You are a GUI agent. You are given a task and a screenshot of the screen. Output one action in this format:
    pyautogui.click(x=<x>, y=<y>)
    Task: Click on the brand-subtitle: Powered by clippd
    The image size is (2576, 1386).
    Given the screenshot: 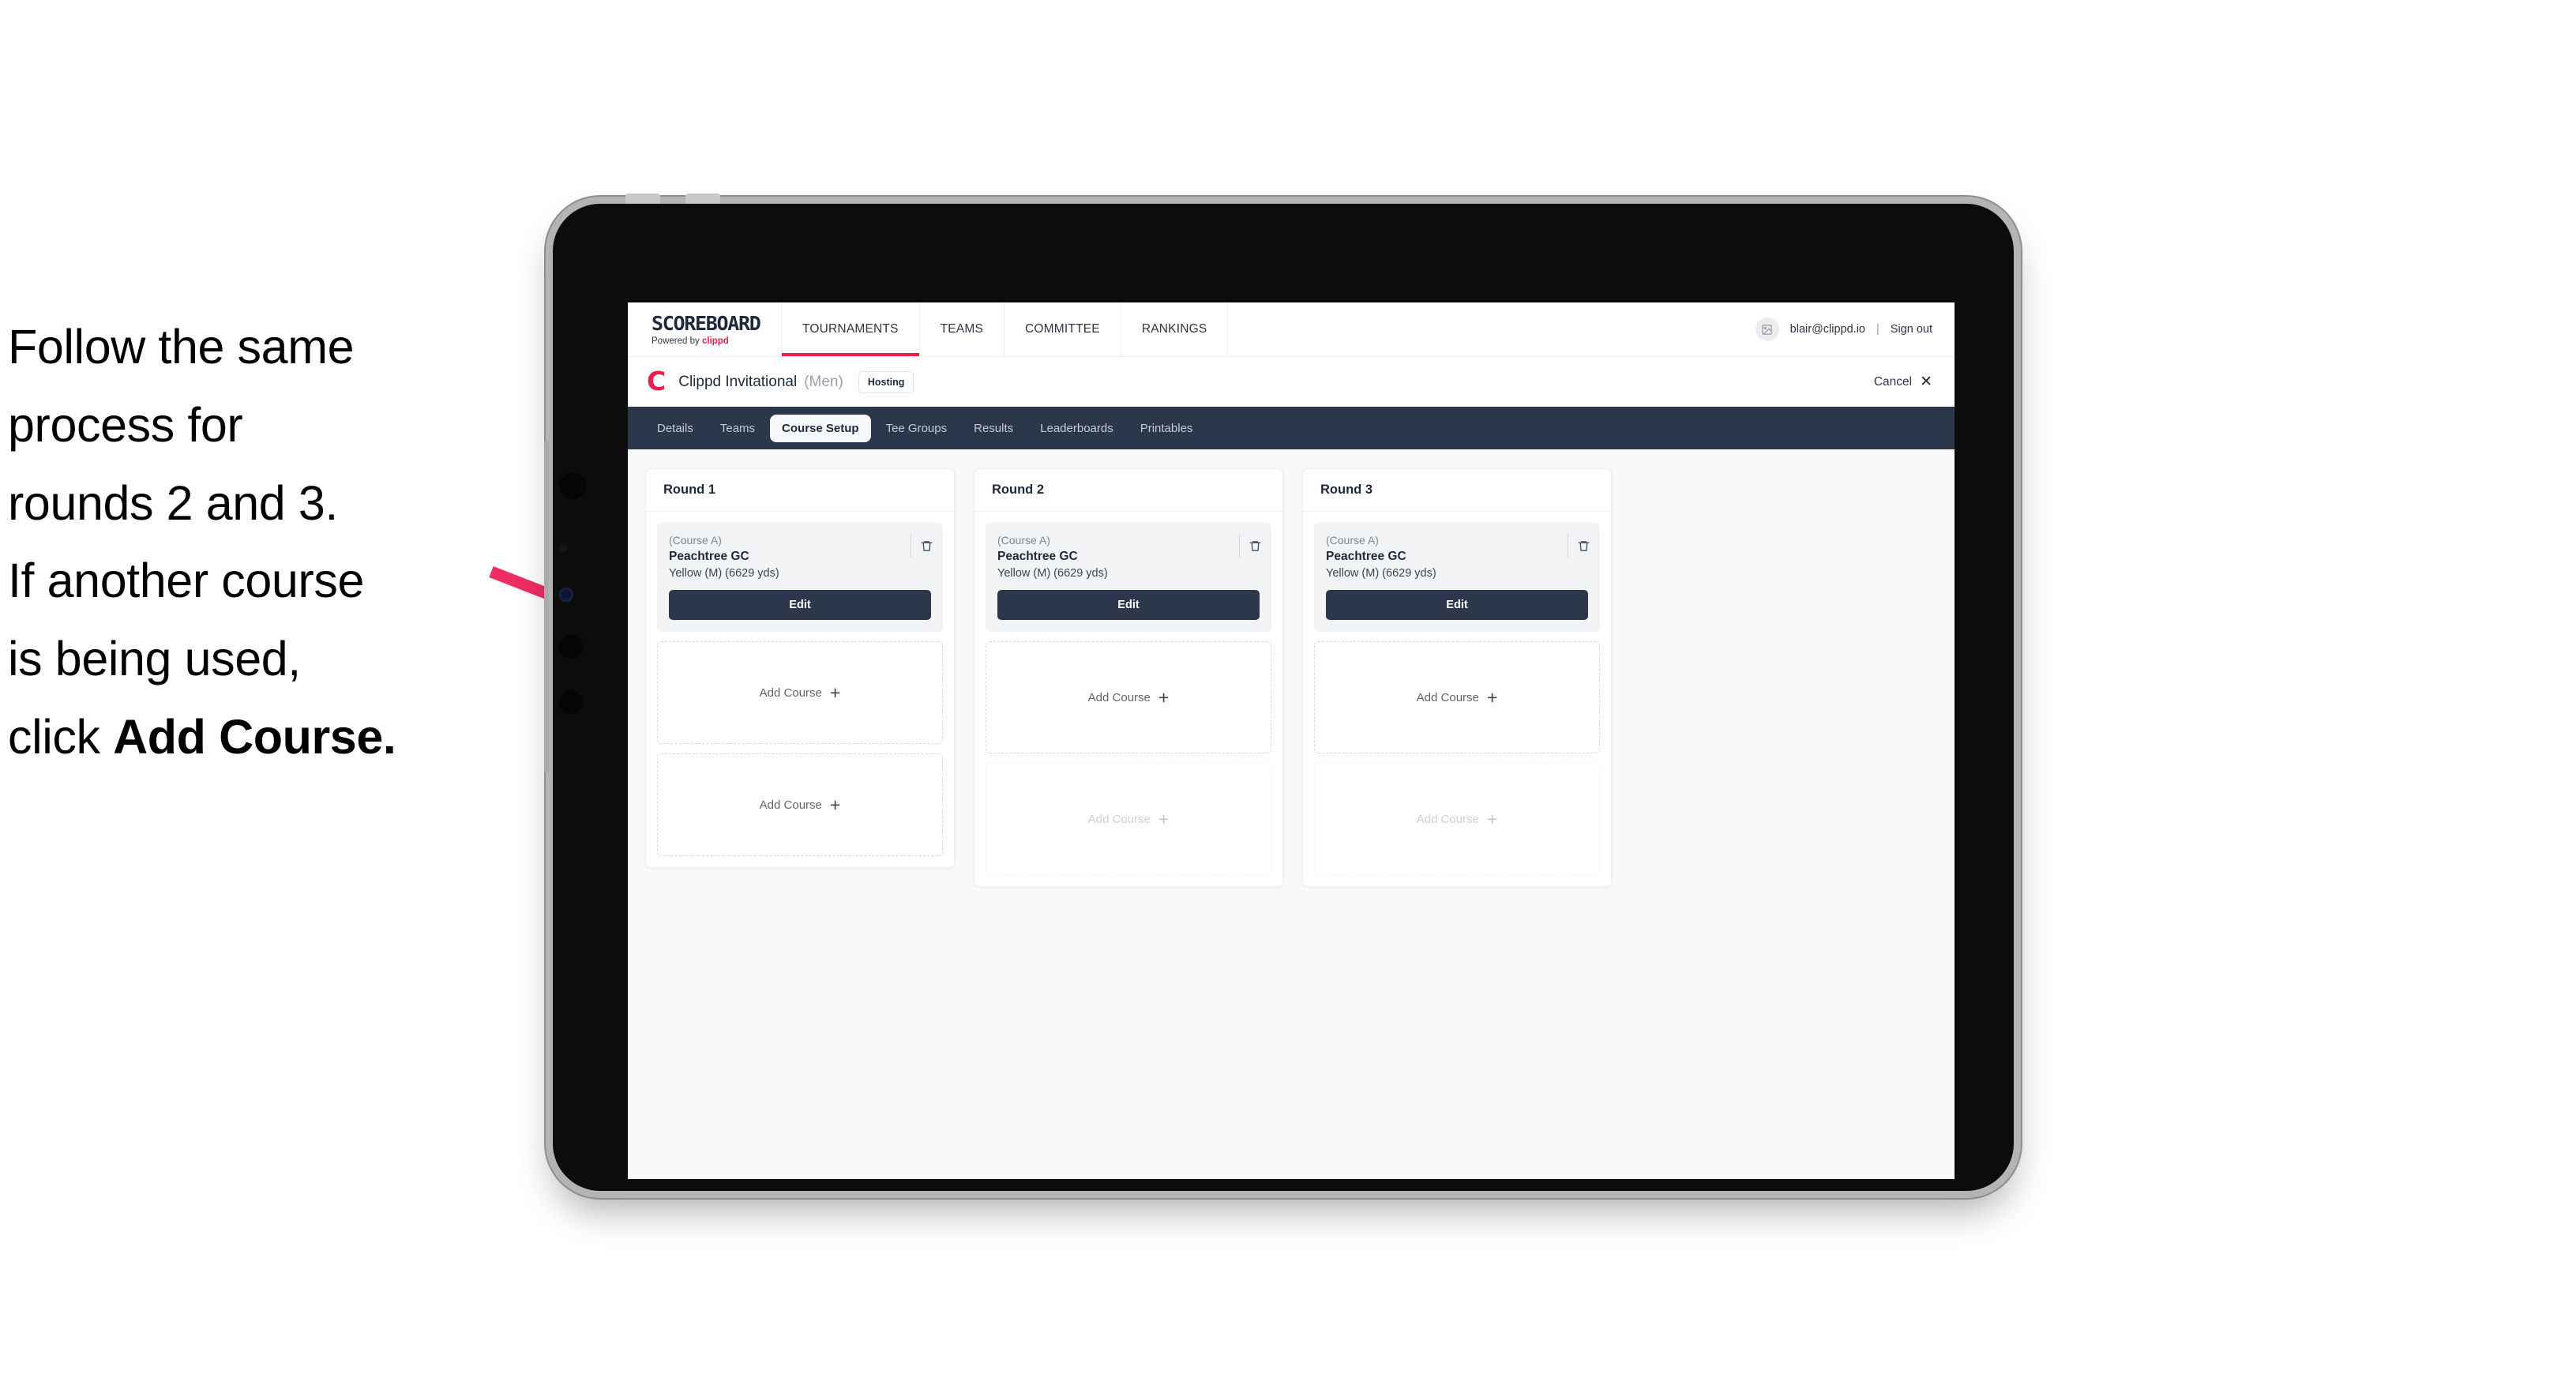 What is the action you would take?
    pyautogui.click(x=716, y=341)
    